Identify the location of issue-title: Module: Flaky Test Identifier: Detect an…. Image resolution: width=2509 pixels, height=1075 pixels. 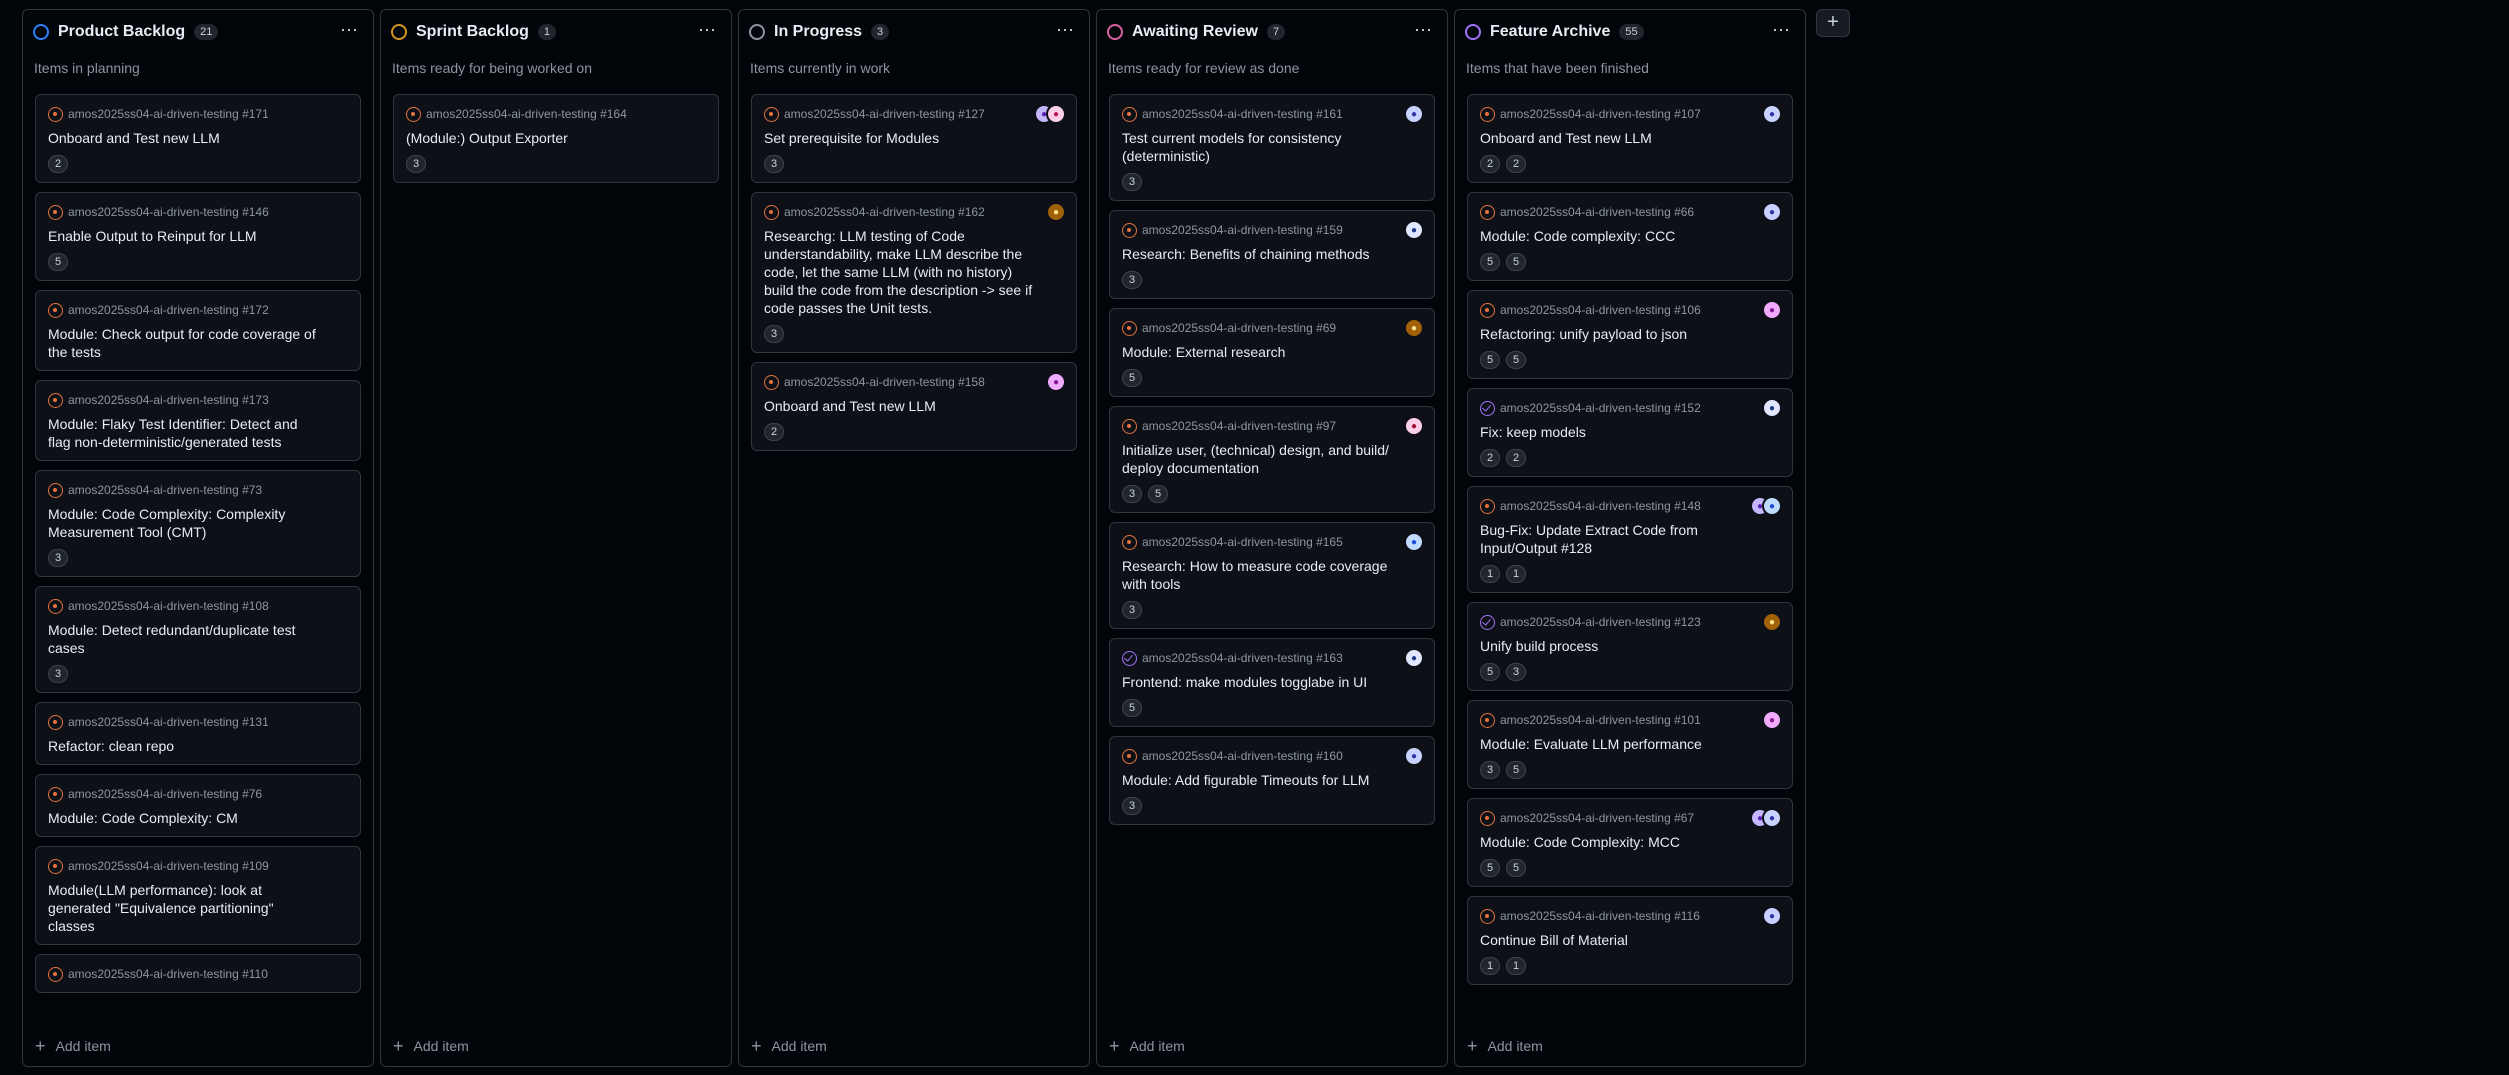
(198, 433).